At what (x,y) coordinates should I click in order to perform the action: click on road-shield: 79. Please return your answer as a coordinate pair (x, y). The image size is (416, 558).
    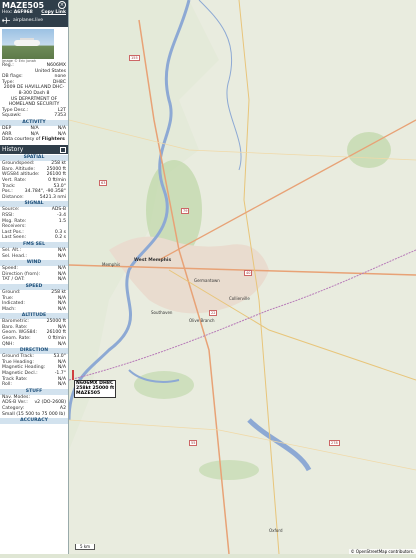
    Looking at the image, I should click on (185, 211).